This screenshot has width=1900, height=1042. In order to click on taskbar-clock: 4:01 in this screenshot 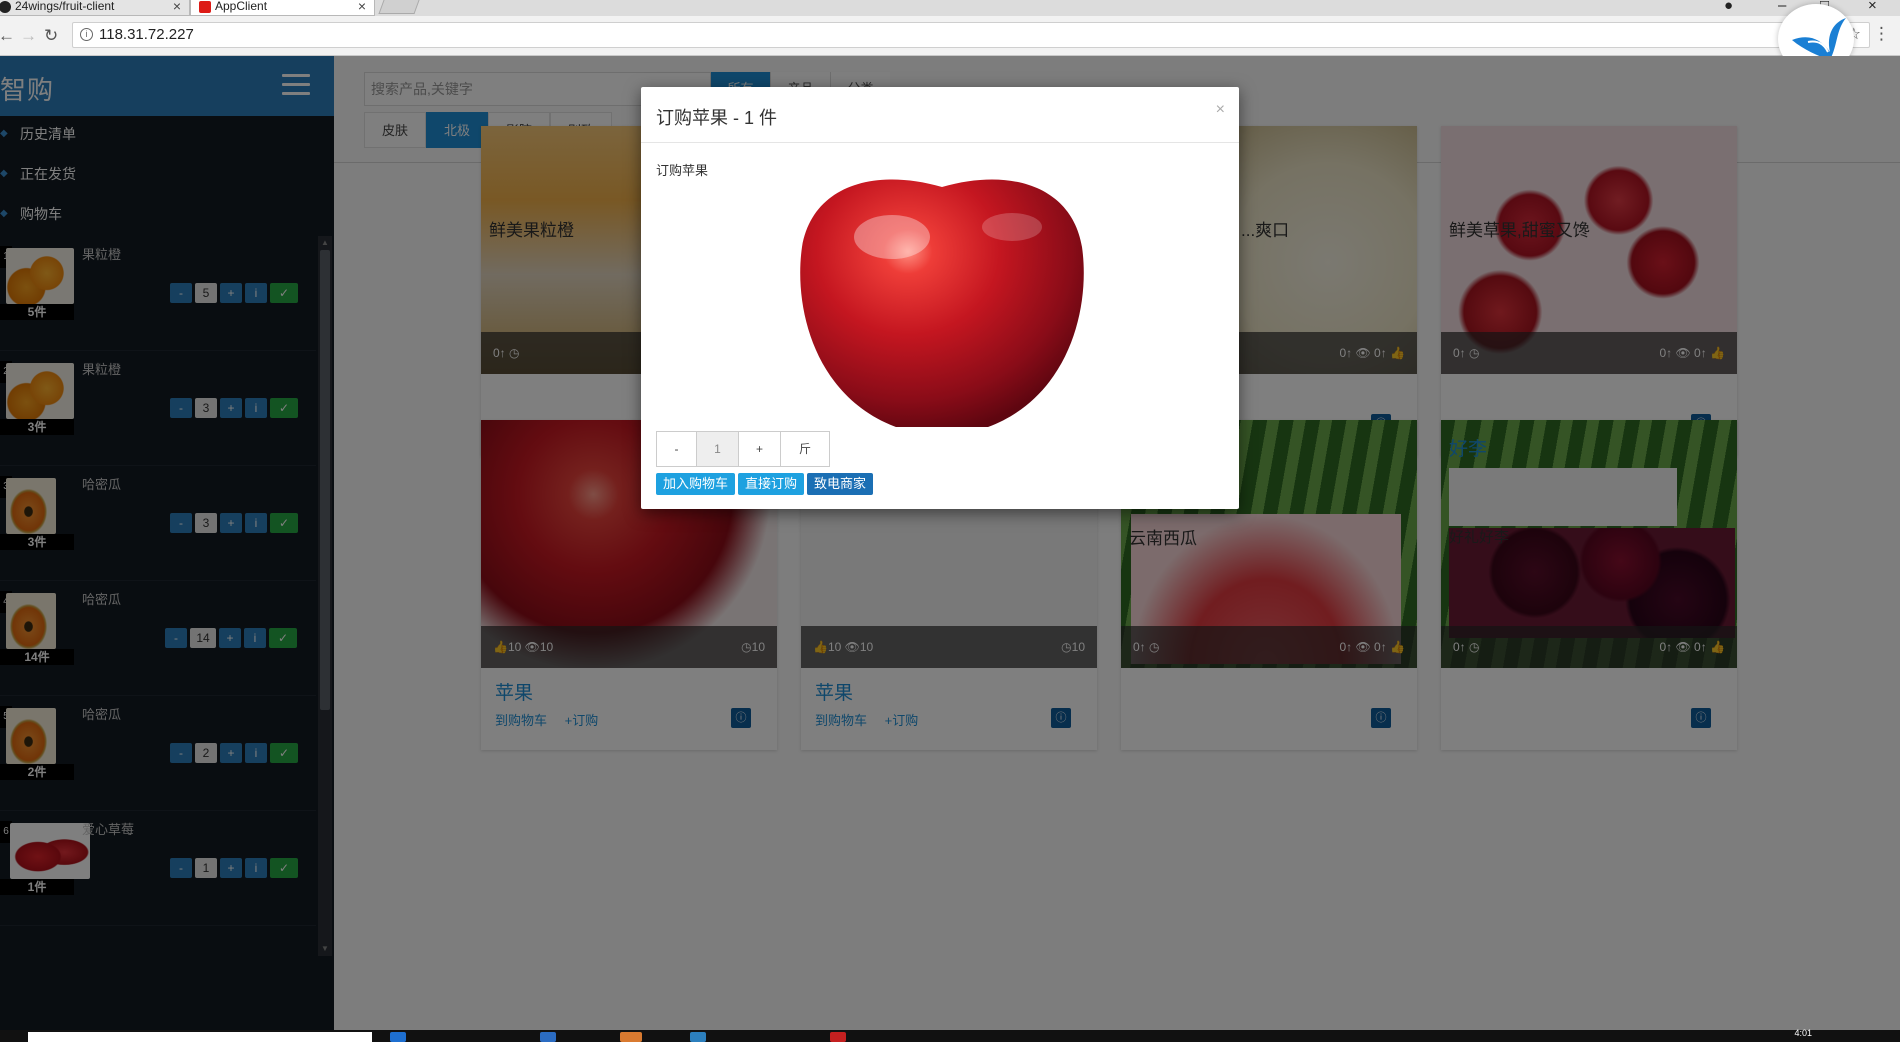, I will do `click(1803, 1033)`.